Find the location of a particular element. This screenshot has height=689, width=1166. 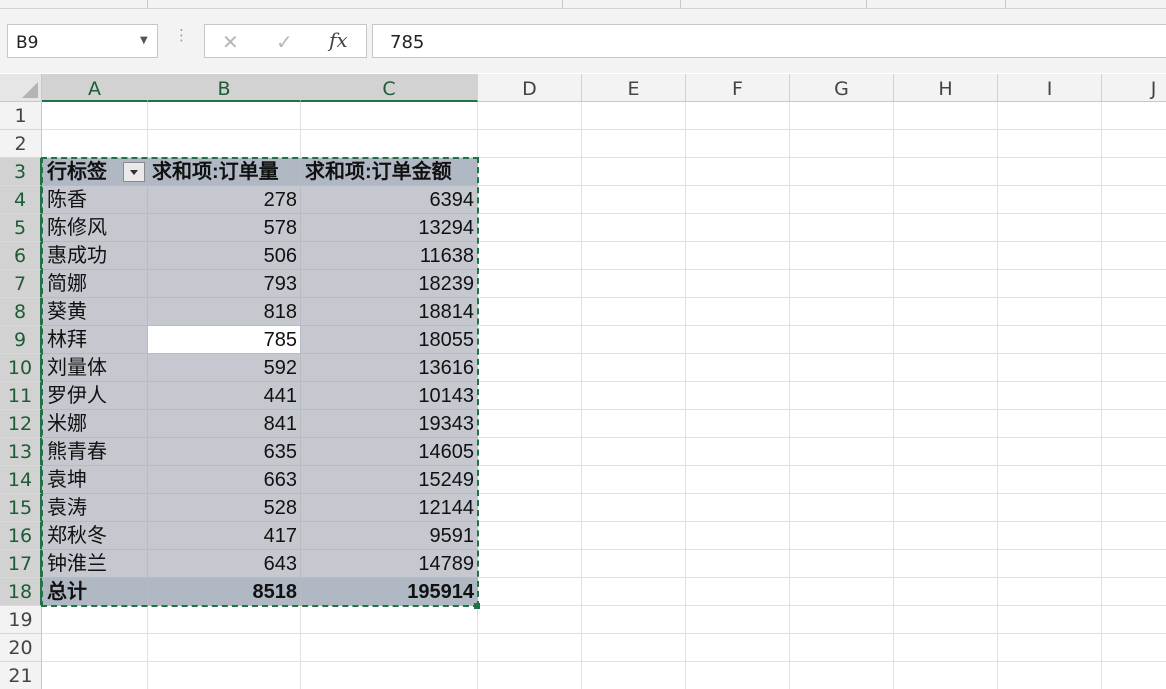

row-header-14: 14 is located at coordinates (21, 480).